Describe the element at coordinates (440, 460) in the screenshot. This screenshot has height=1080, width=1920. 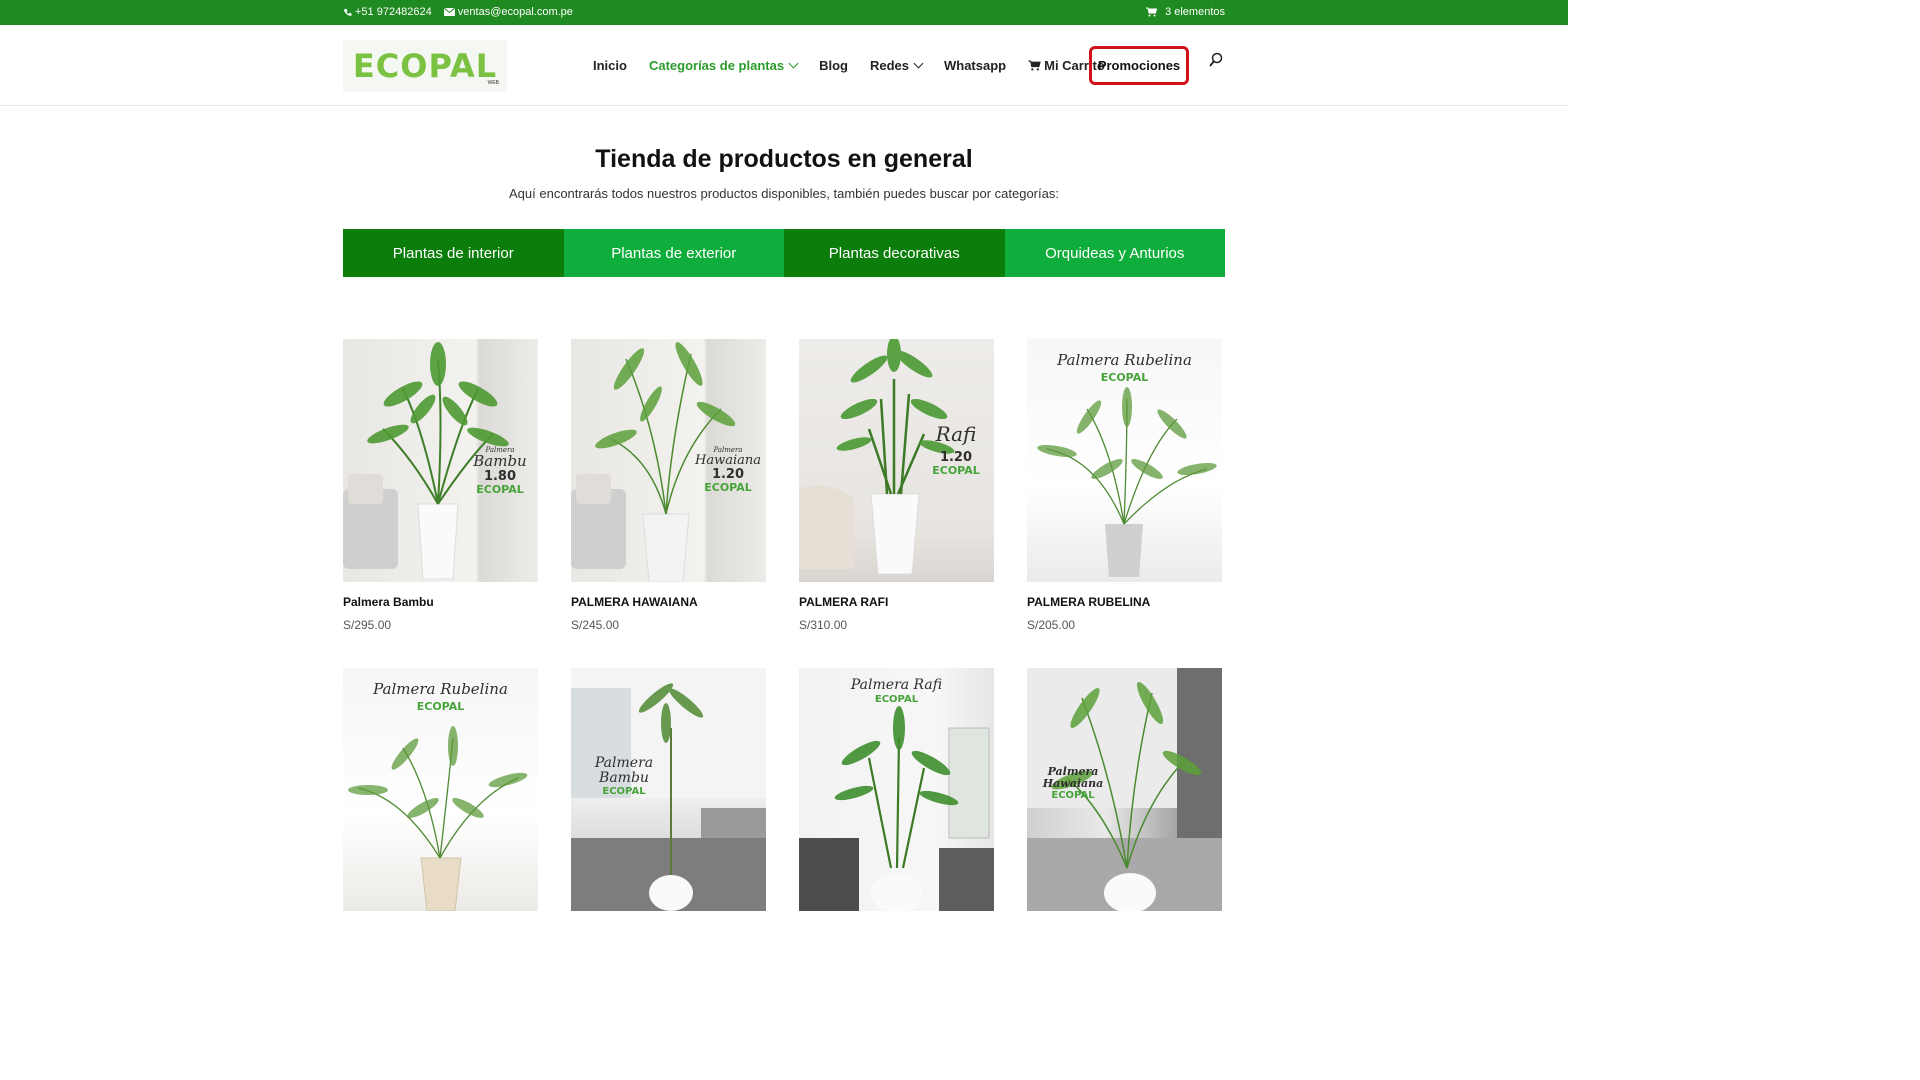
I see `product-image: Palmera Bambu 1.80 ECOPAL` at that location.